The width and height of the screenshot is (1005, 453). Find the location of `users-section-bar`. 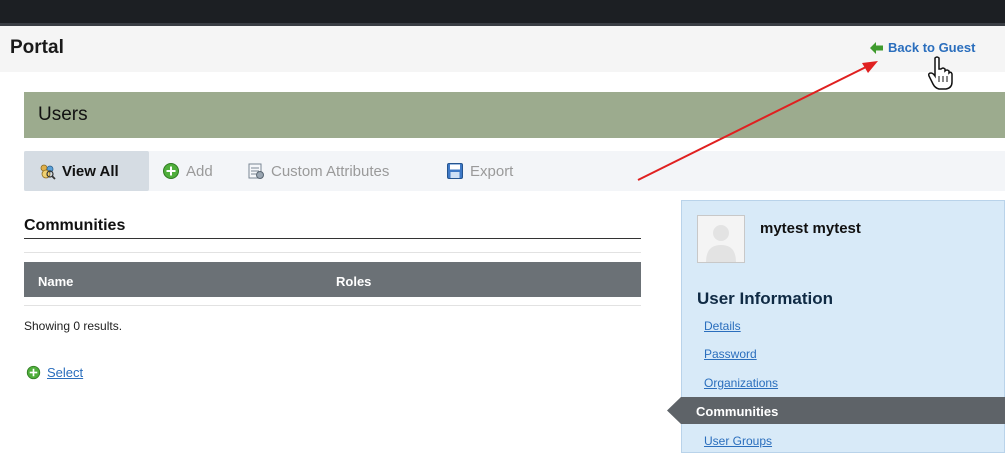

users-section-bar is located at coordinates (514, 115).